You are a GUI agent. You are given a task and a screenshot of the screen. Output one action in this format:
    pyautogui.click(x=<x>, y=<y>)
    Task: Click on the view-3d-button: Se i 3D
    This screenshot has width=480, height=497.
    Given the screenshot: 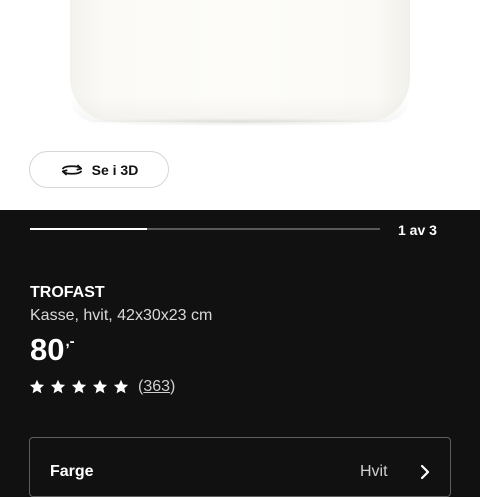 What is the action you would take?
    pyautogui.click(x=99, y=169)
    